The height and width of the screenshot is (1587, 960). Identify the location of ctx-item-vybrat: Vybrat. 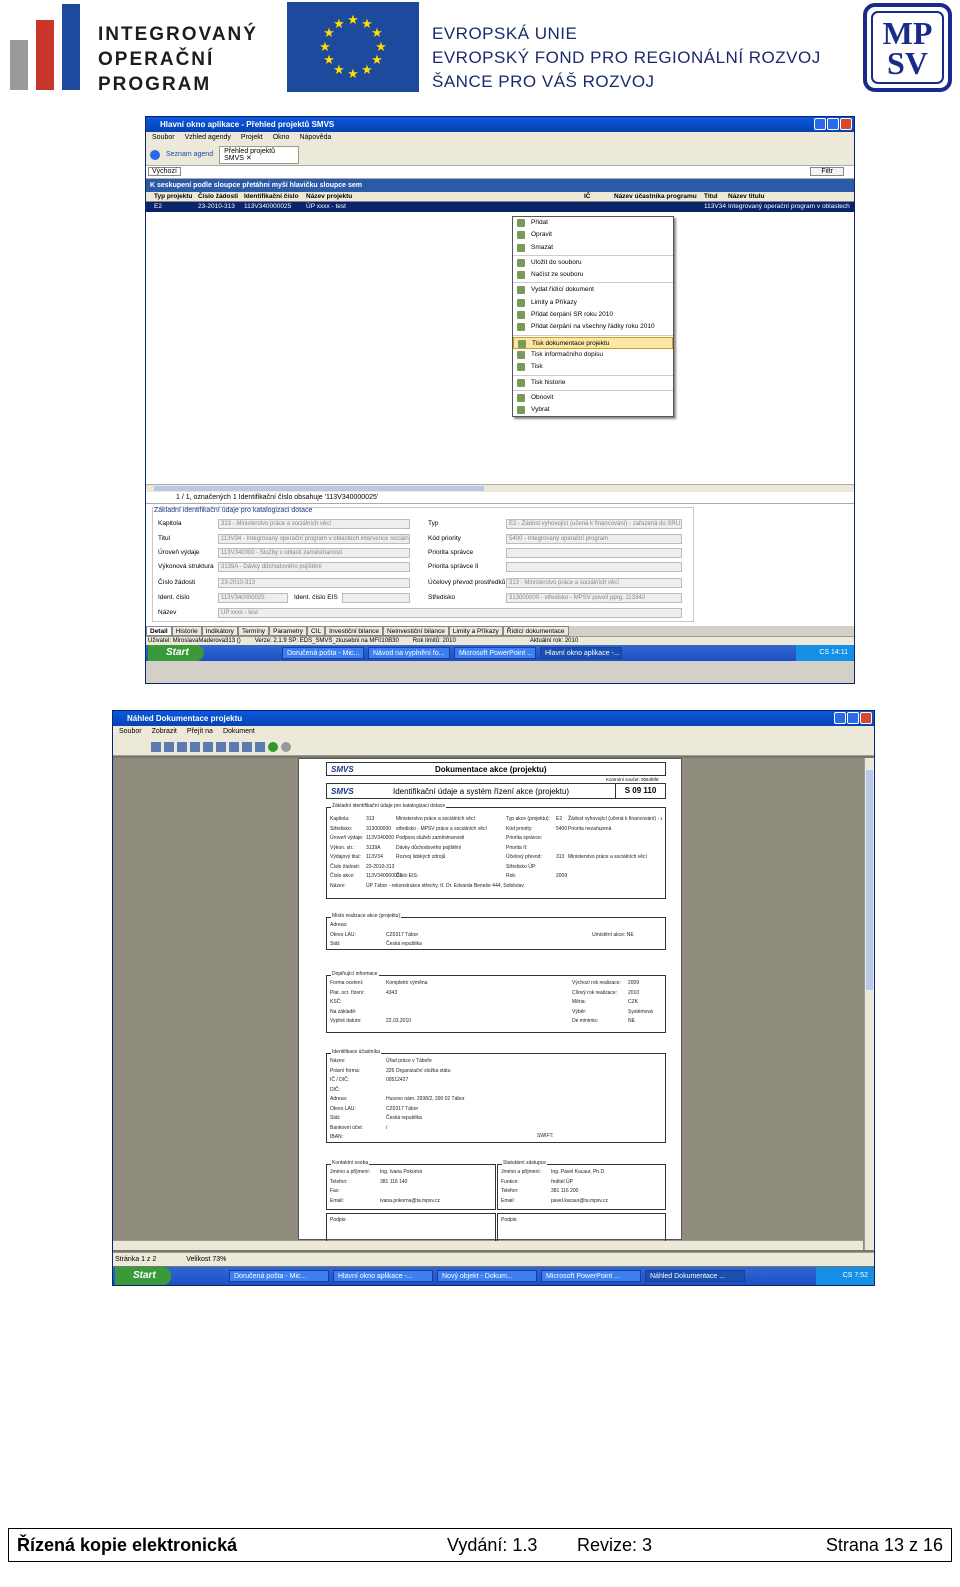
(593, 410).